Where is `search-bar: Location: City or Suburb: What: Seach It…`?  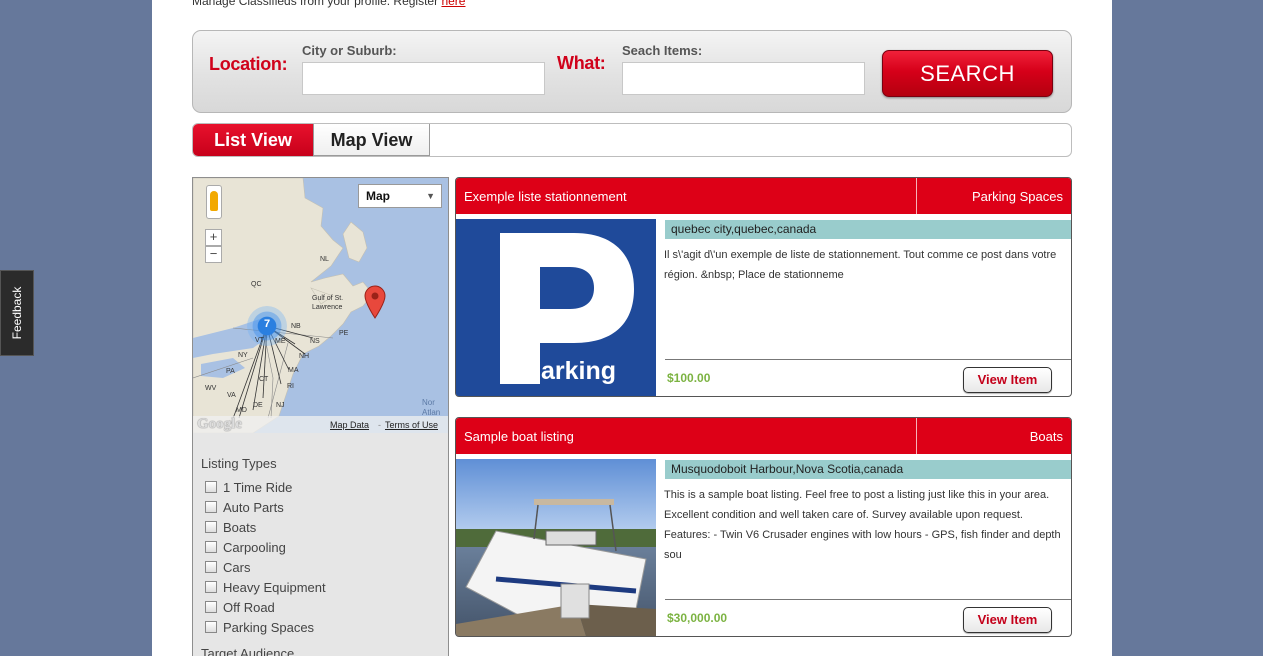
search-bar: Location: City or Suburb: What: Seach It… is located at coordinates (632, 71).